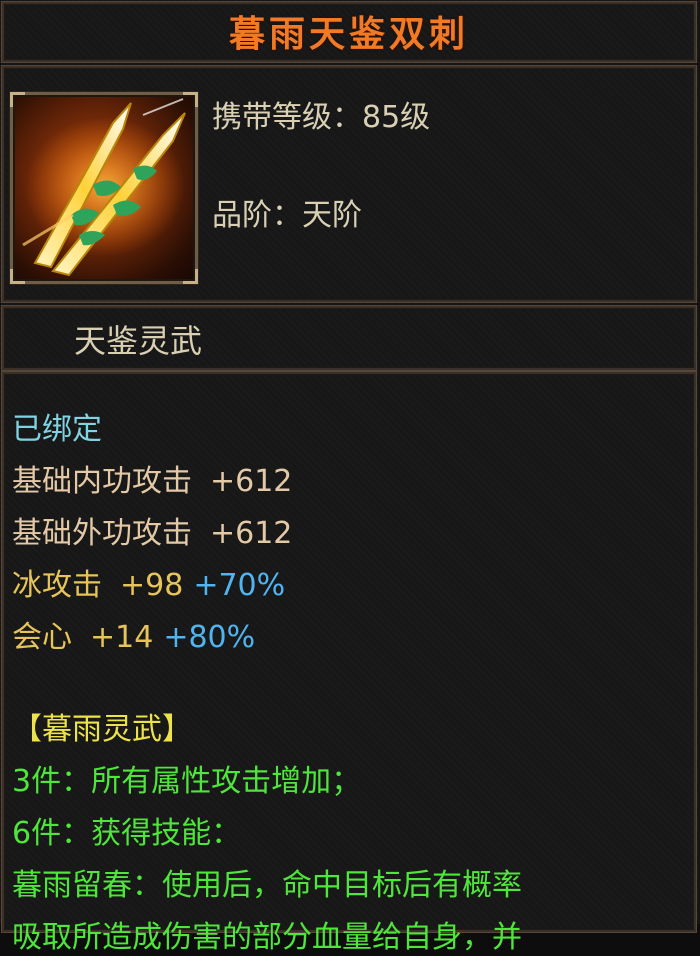  I want to click on stat-value: +14, so click(122, 637).